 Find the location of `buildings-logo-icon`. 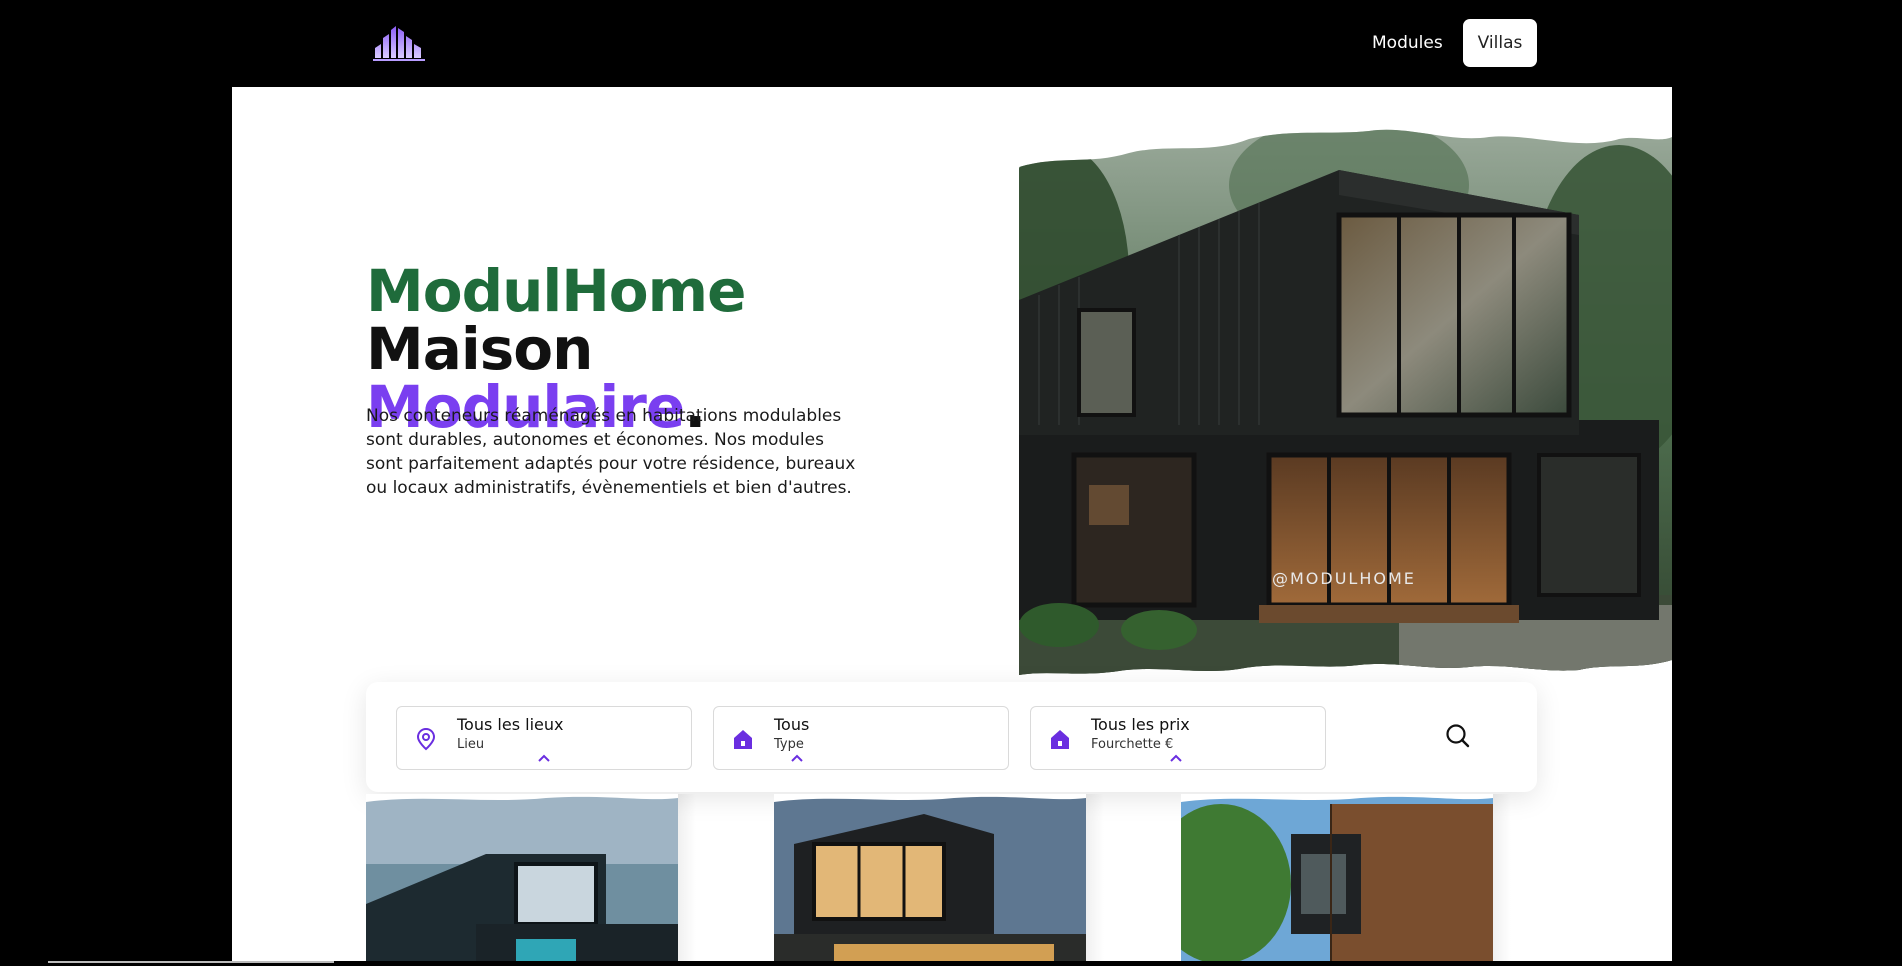

buildings-logo-icon is located at coordinates (399, 43).